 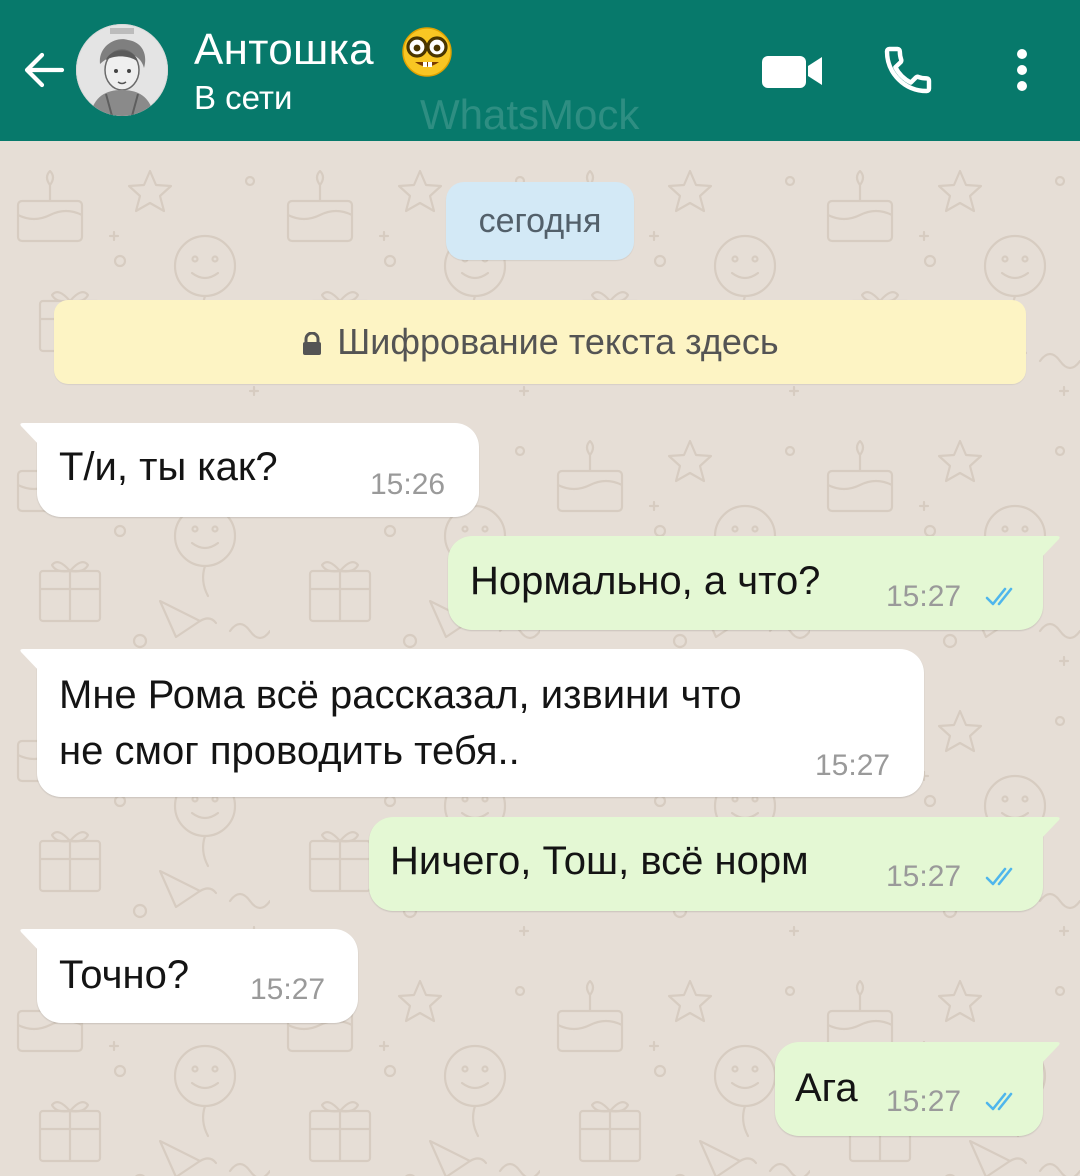 I want to click on message-time: 15:26, so click(x=408, y=484).